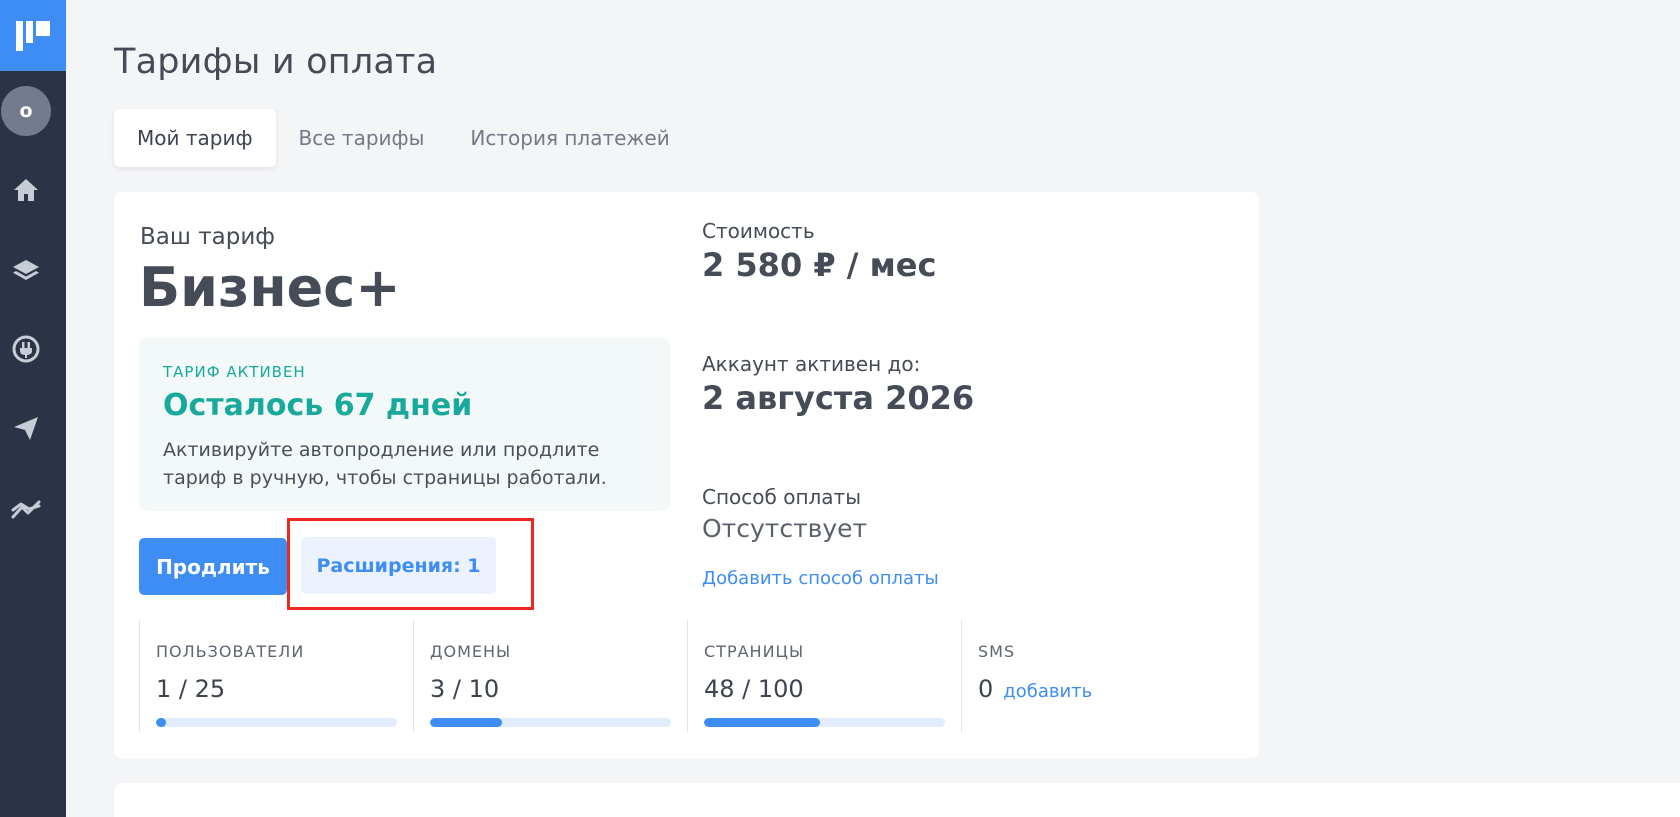 The image size is (1680, 817). I want to click on extensions-button: Расширения: 1, so click(398, 565).